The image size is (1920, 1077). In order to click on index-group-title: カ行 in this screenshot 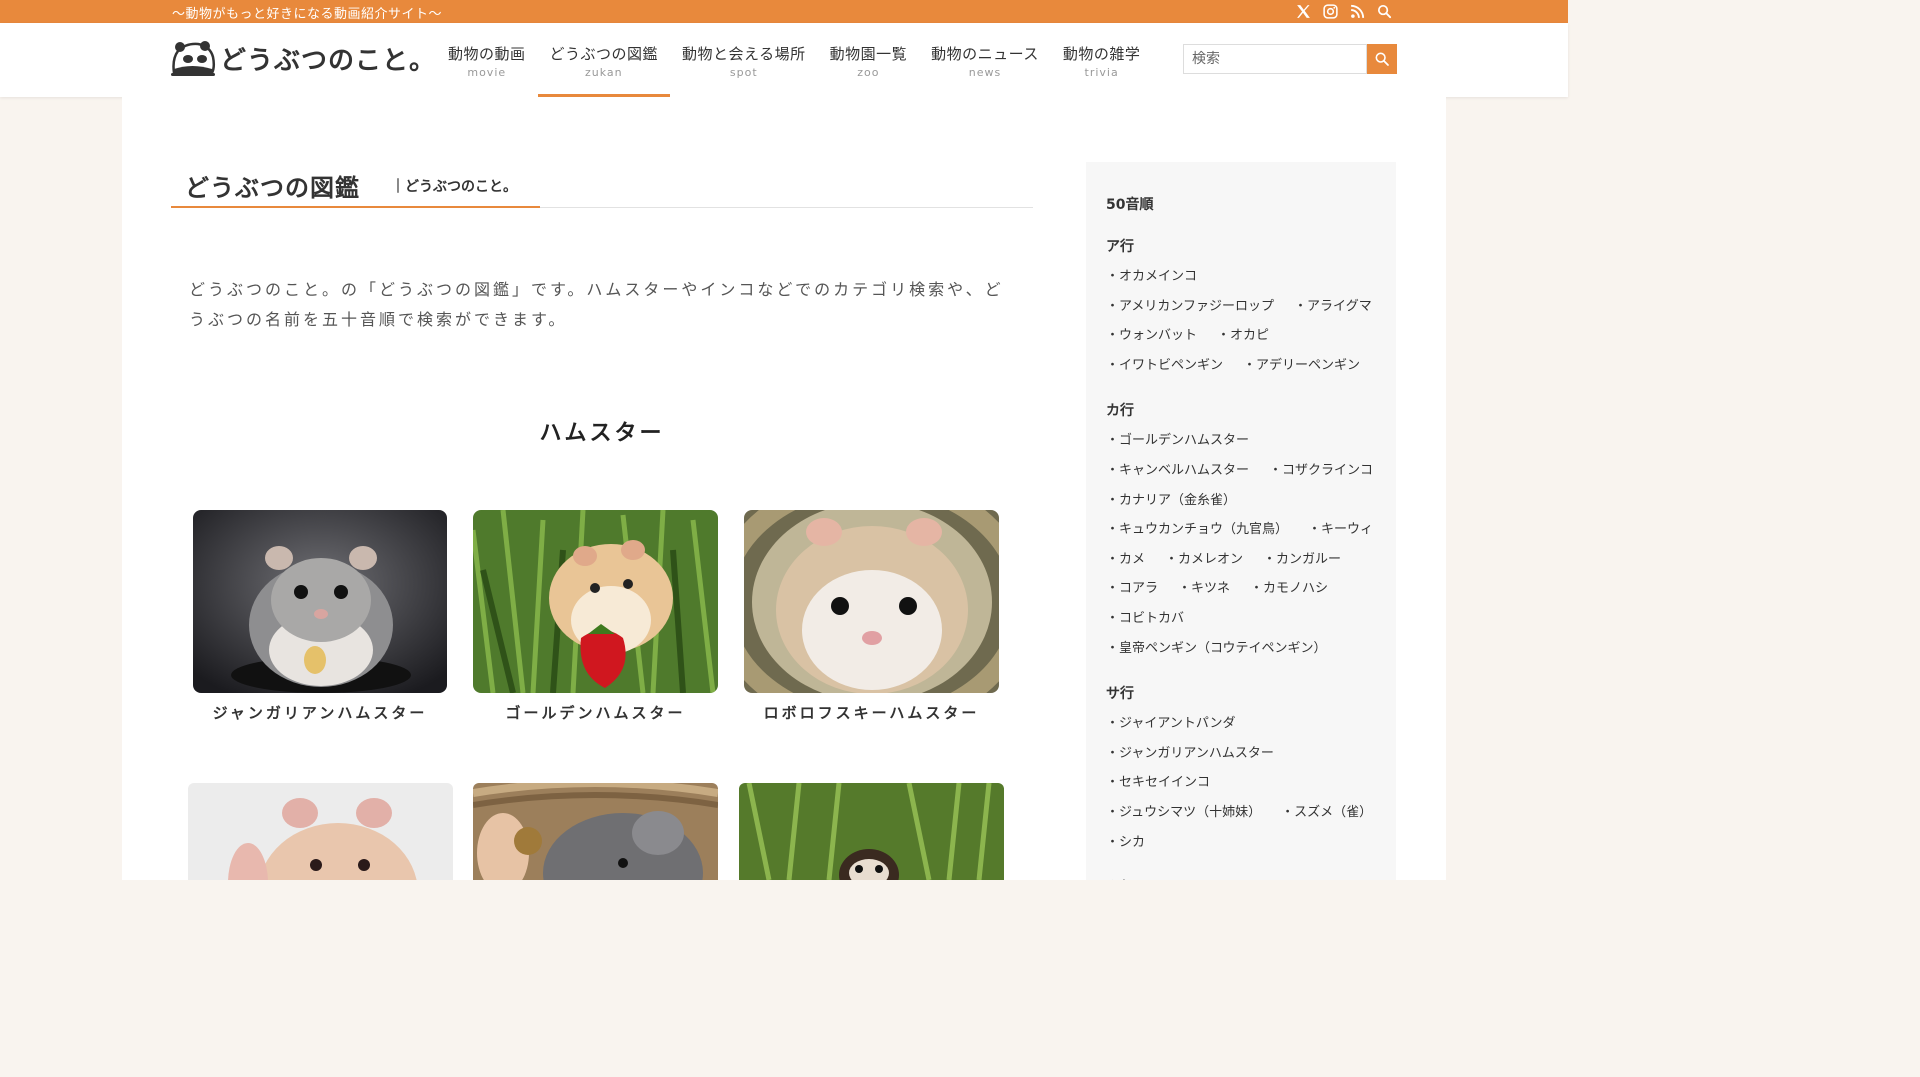, I will do `click(1120, 411)`.